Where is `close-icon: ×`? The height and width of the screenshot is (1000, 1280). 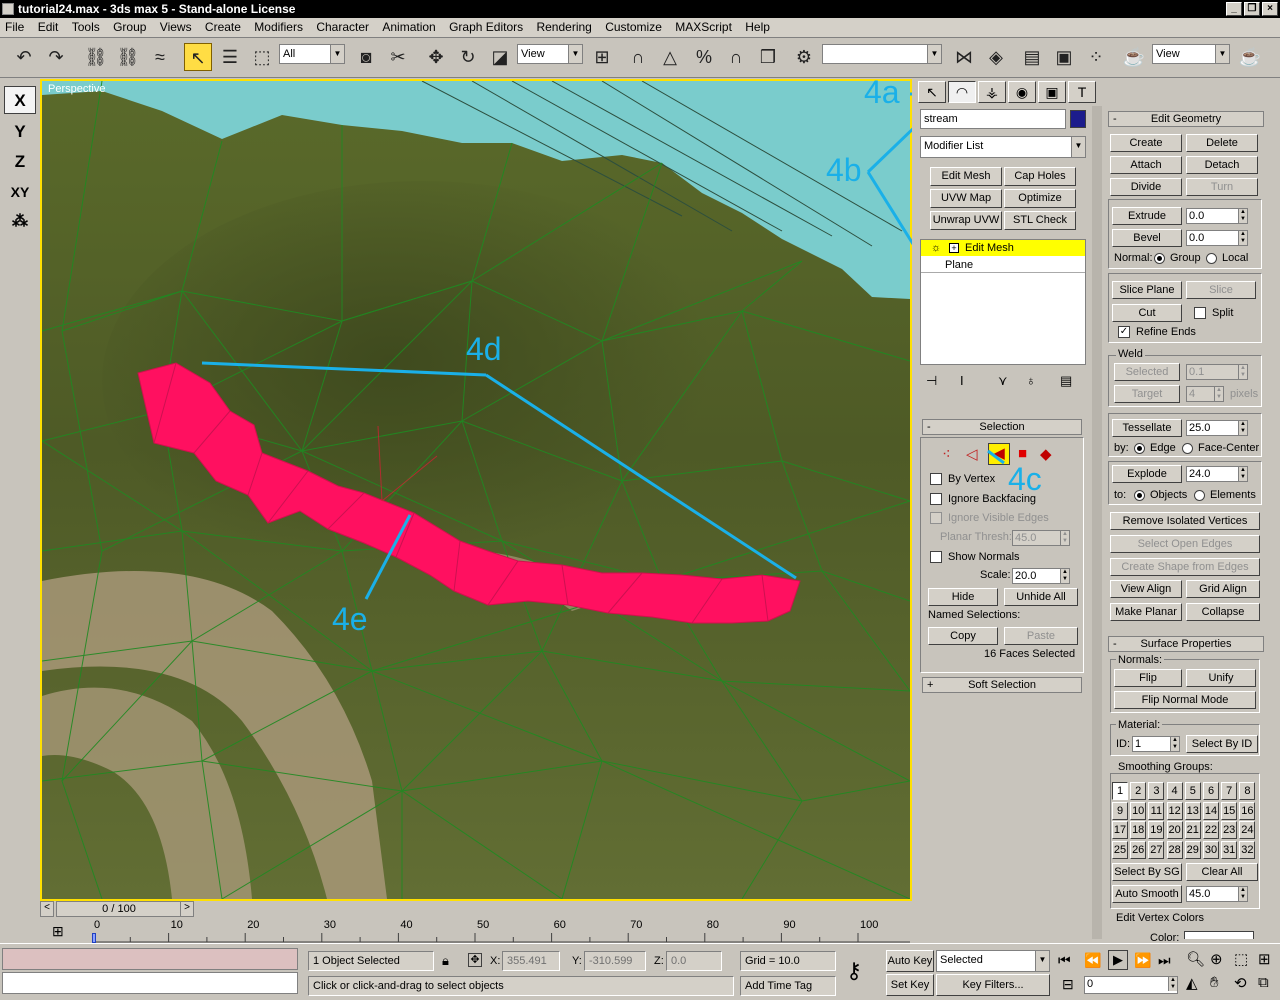
close-icon: × is located at coordinates (1270, 9).